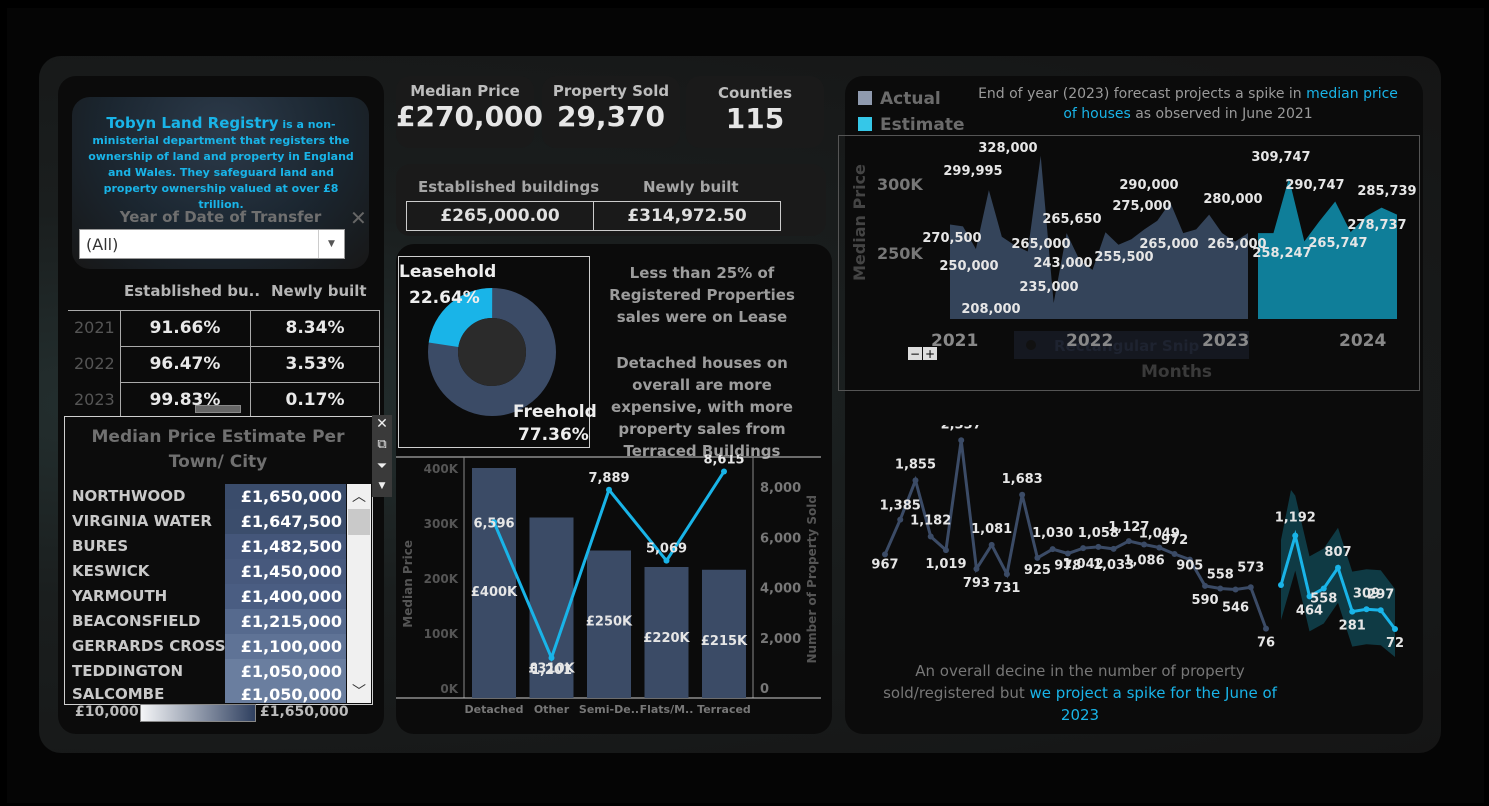 The height and width of the screenshot is (806, 1489). What do you see at coordinates (509, 187) in the screenshot?
I see `established-label: Established buildings` at bounding box center [509, 187].